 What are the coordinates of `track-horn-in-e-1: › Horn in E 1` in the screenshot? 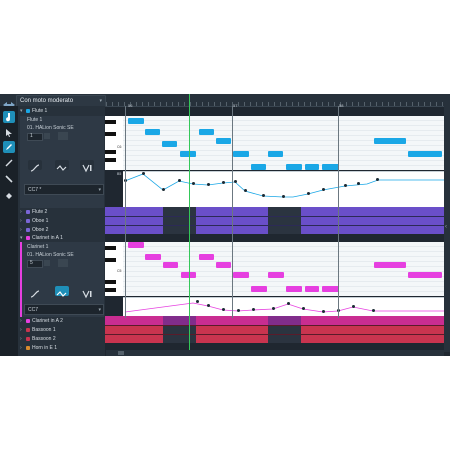 It's located at (62, 348).